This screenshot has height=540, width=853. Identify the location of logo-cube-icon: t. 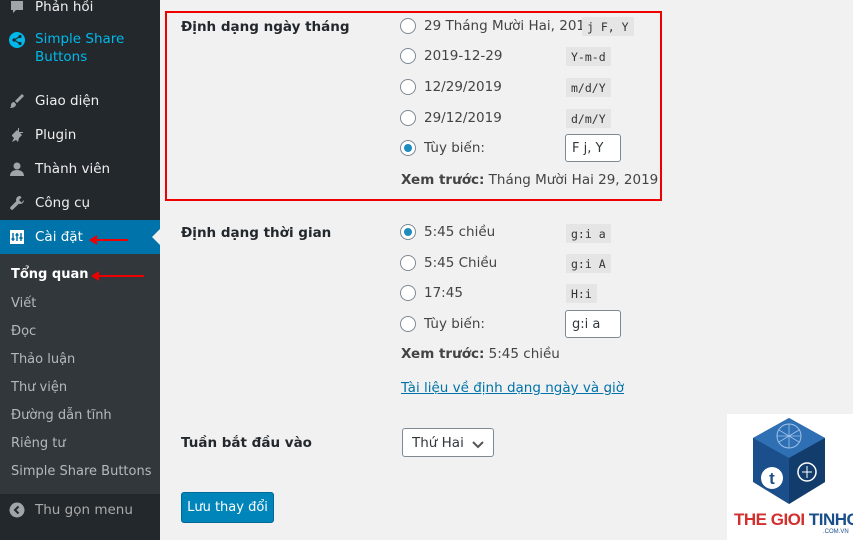
(789, 461).